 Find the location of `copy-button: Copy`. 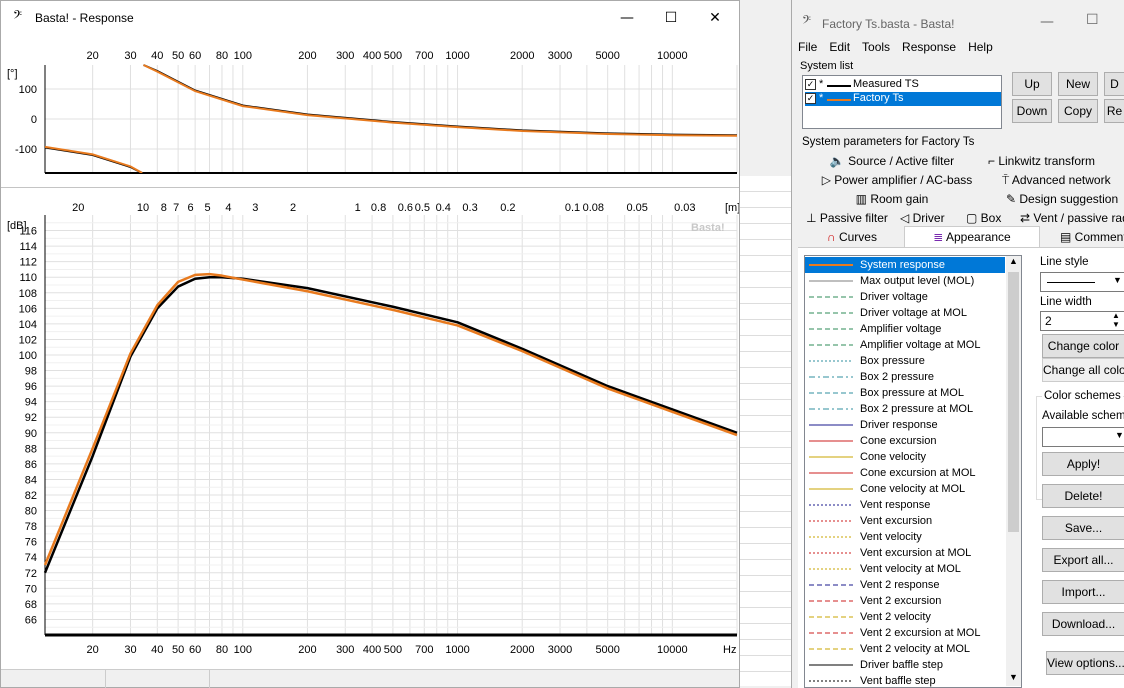

copy-button: Copy is located at coordinates (1078, 111).